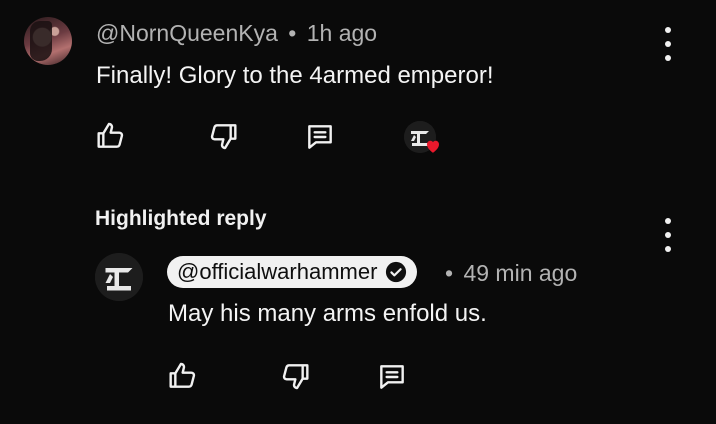  What do you see at coordinates (396, 272) in the screenshot?
I see `verified-check-icon` at bounding box center [396, 272].